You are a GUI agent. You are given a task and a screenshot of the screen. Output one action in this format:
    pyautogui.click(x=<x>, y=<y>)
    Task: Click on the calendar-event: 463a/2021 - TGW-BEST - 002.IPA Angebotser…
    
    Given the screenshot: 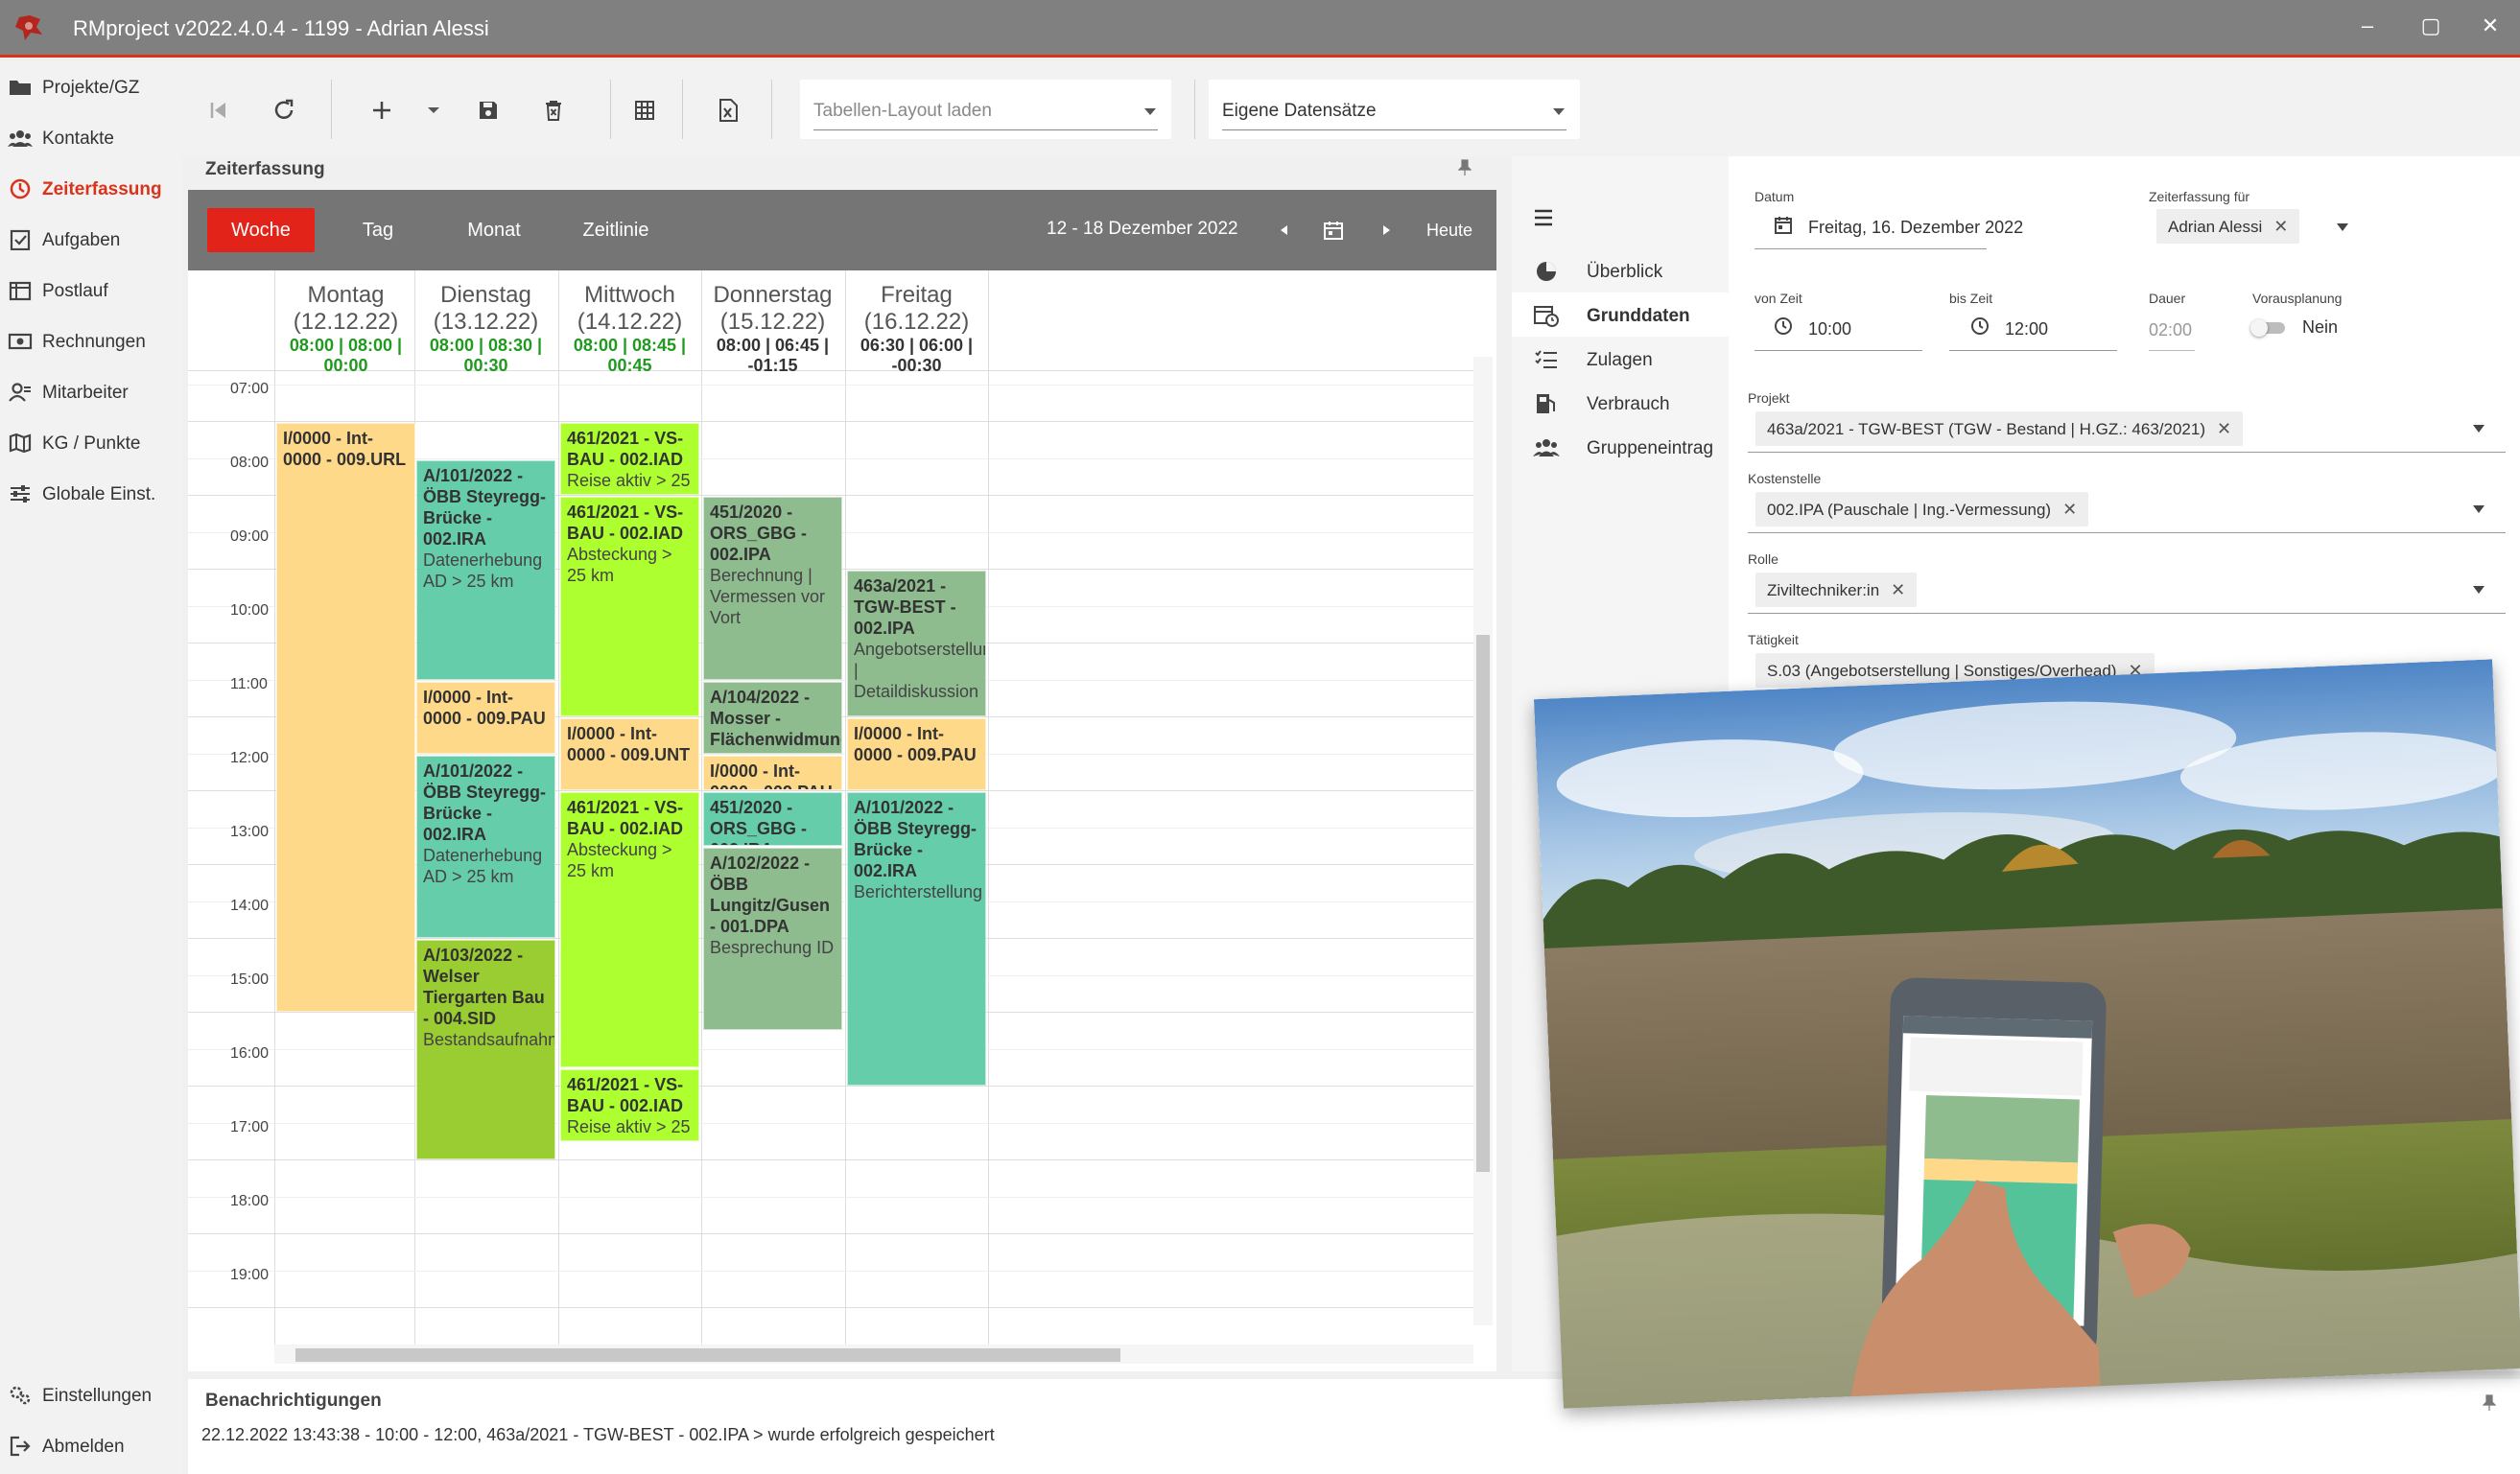 What is the action you would take?
    pyautogui.click(x=917, y=643)
    